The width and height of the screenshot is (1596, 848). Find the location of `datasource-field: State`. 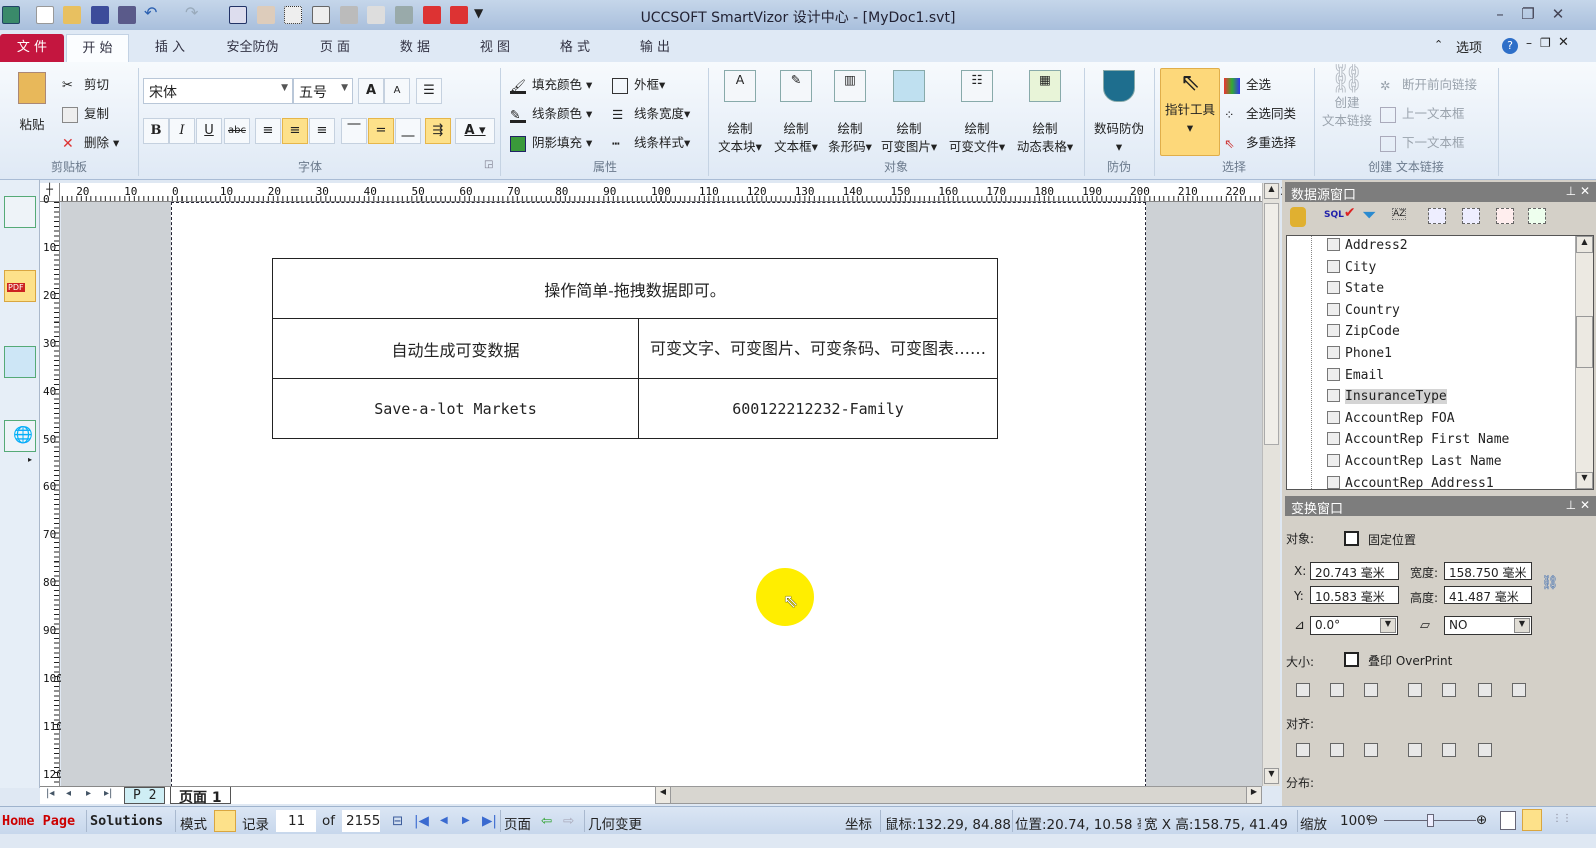

datasource-field: State is located at coordinates (1355, 291).